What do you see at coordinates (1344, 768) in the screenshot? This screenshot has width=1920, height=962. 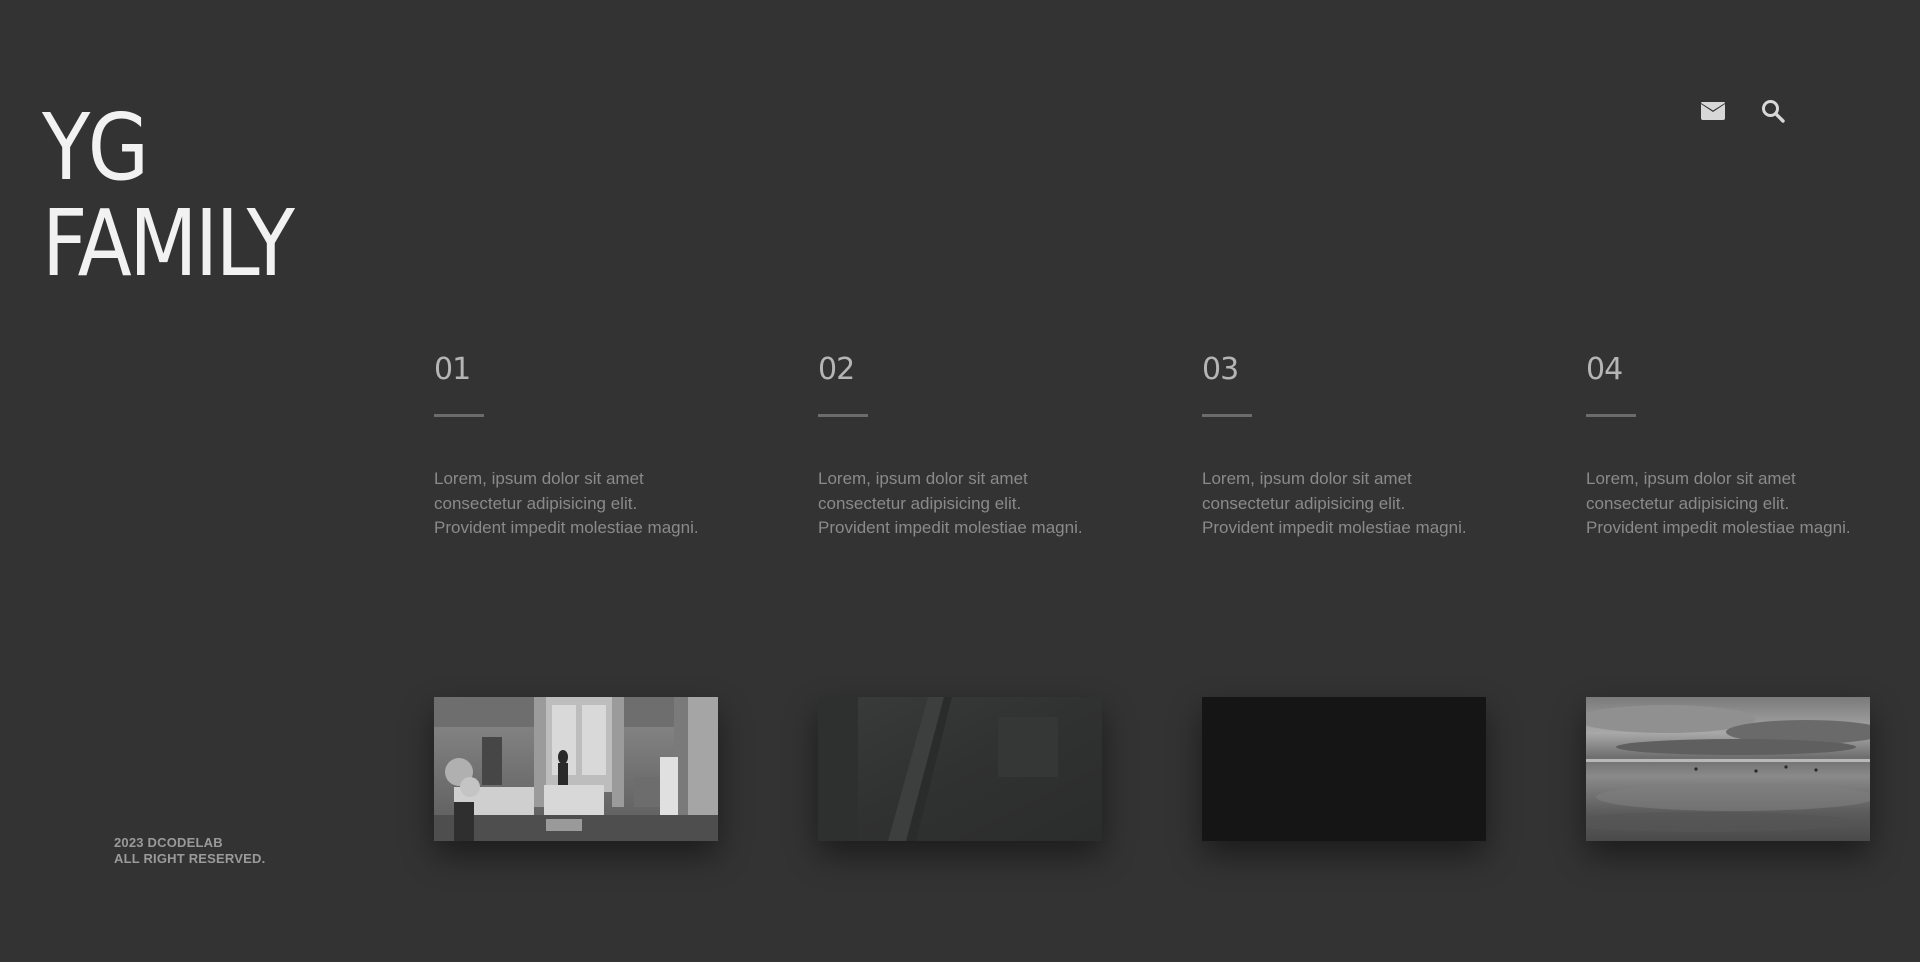 I see `card-thumbnail-black` at bounding box center [1344, 768].